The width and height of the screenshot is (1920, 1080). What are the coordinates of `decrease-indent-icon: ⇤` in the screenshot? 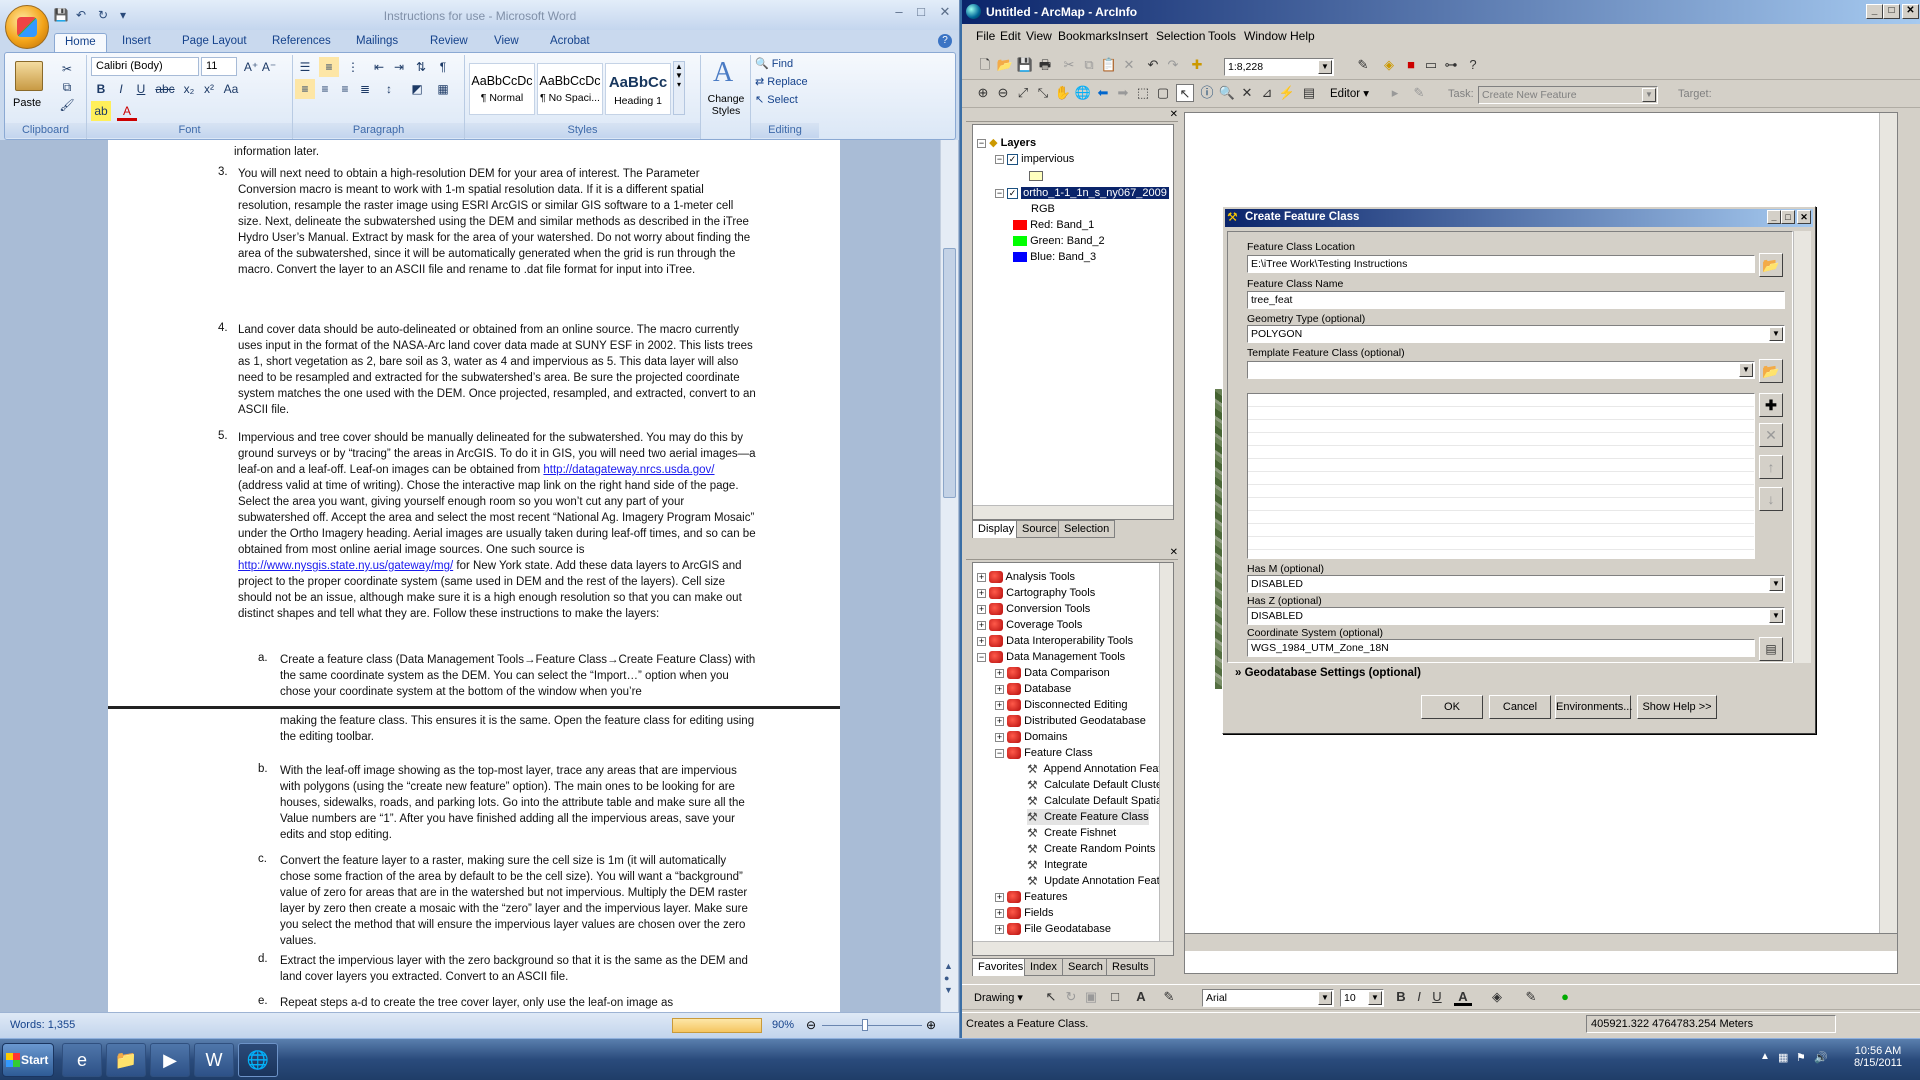 It's located at (379, 67).